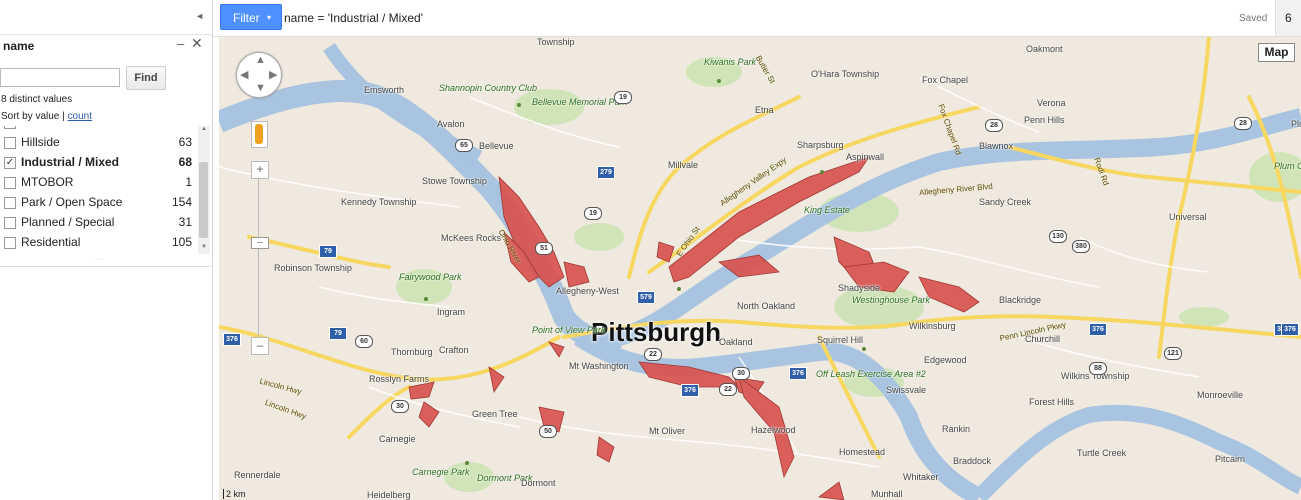  Describe the element at coordinates (99, 243) in the screenshot. I see `value-list-item: Residential 105` at that location.